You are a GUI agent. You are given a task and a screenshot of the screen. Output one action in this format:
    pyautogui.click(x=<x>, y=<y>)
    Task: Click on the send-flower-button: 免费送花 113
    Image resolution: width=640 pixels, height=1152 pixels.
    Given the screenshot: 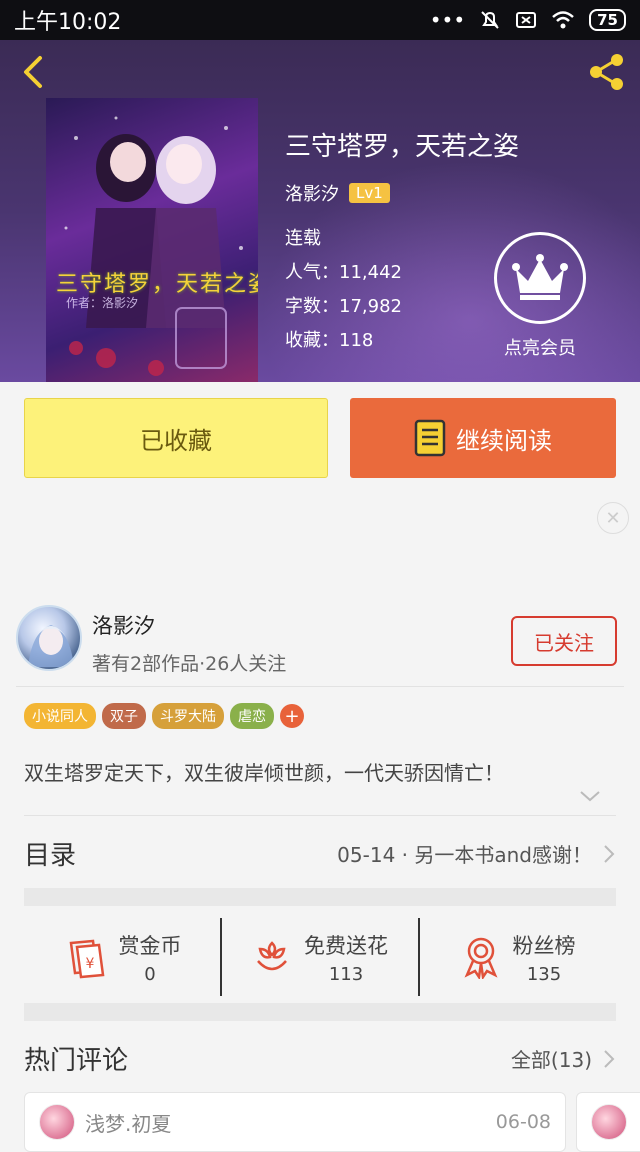 What is the action you would take?
    pyautogui.click(x=319, y=957)
    